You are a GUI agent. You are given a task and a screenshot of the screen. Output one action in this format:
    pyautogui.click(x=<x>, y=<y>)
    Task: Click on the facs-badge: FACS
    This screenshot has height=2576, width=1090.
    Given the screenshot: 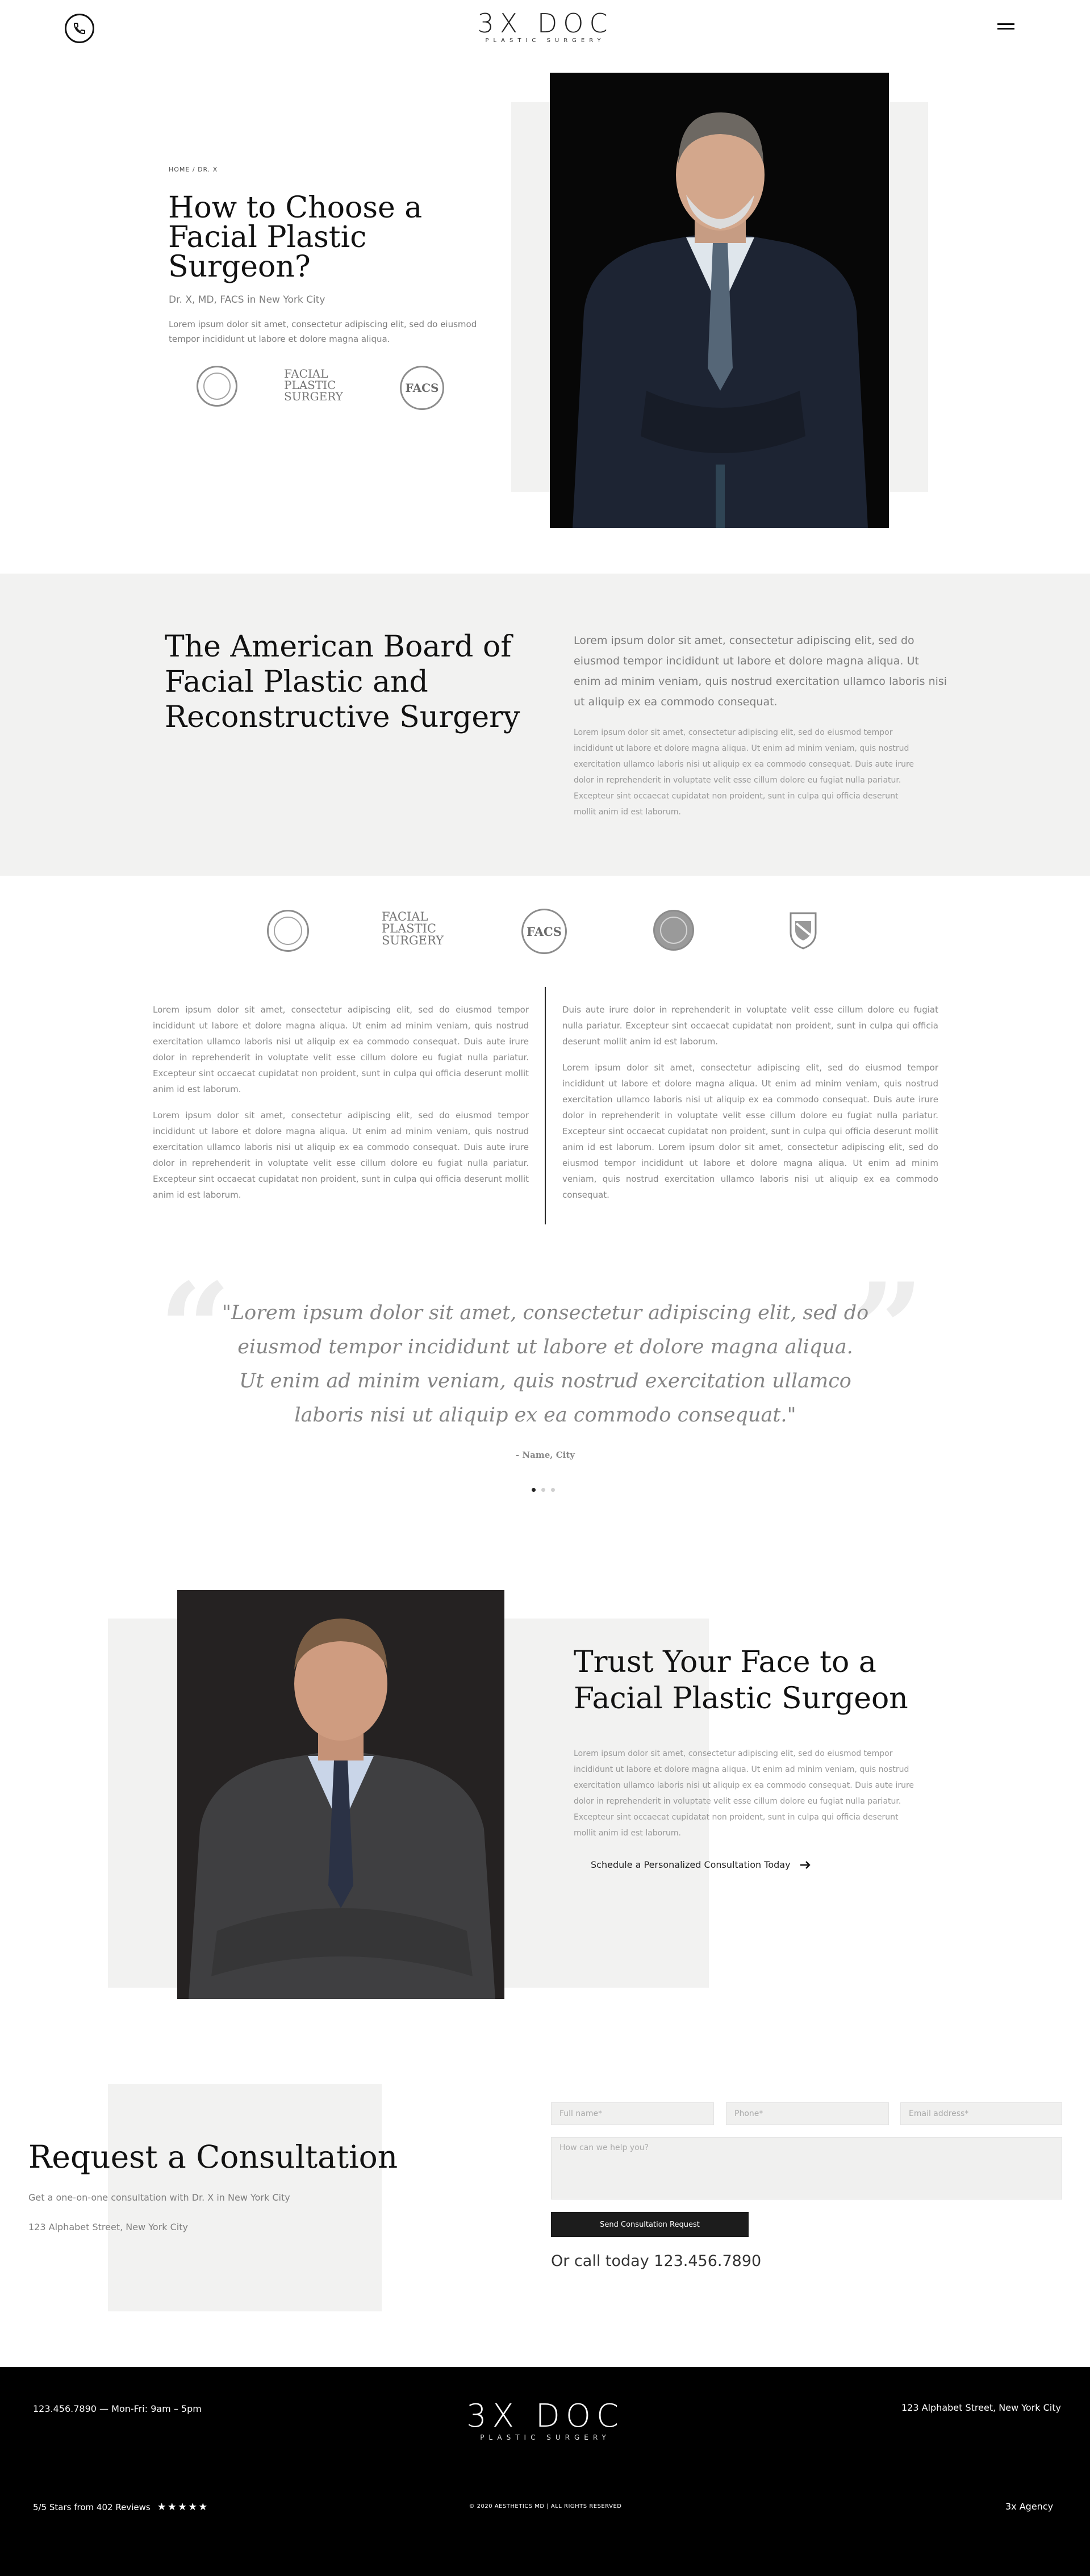 What is the action you would take?
    pyautogui.click(x=422, y=388)
    